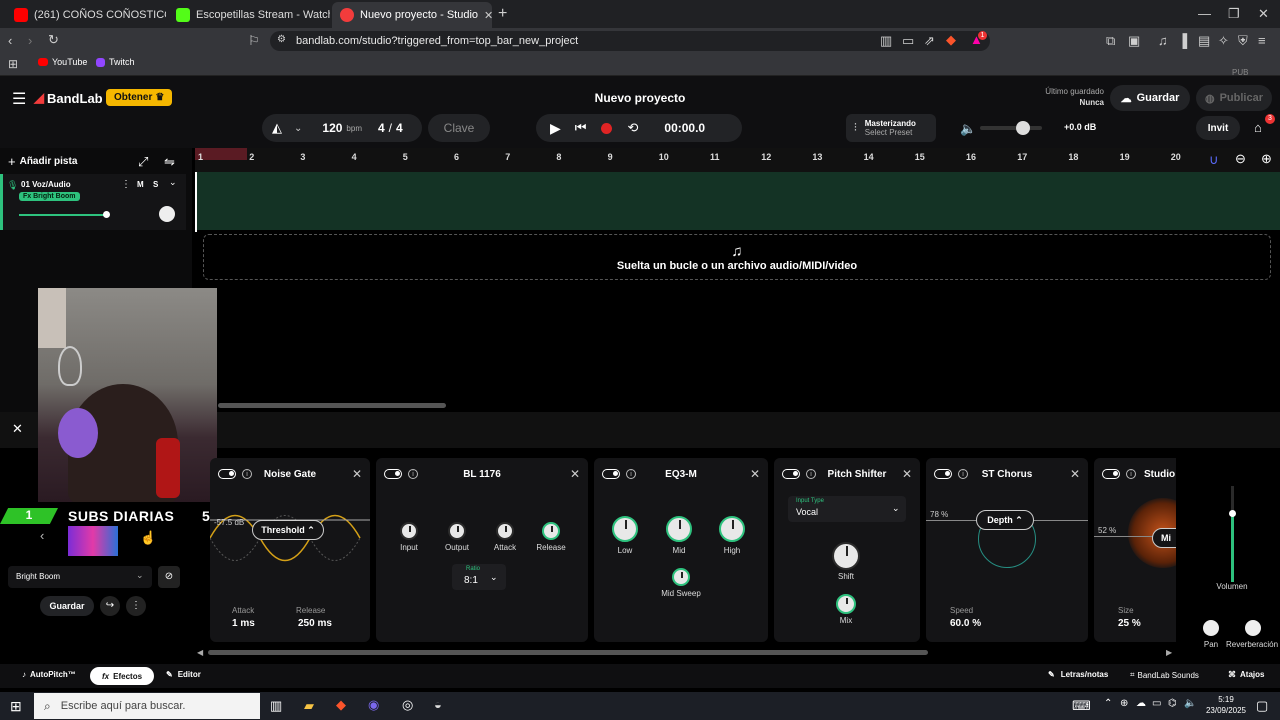 The height and width of the screenshot is (720, 1280). I want to click on fx-bypass-icon: ⊘, so click(169, 577).